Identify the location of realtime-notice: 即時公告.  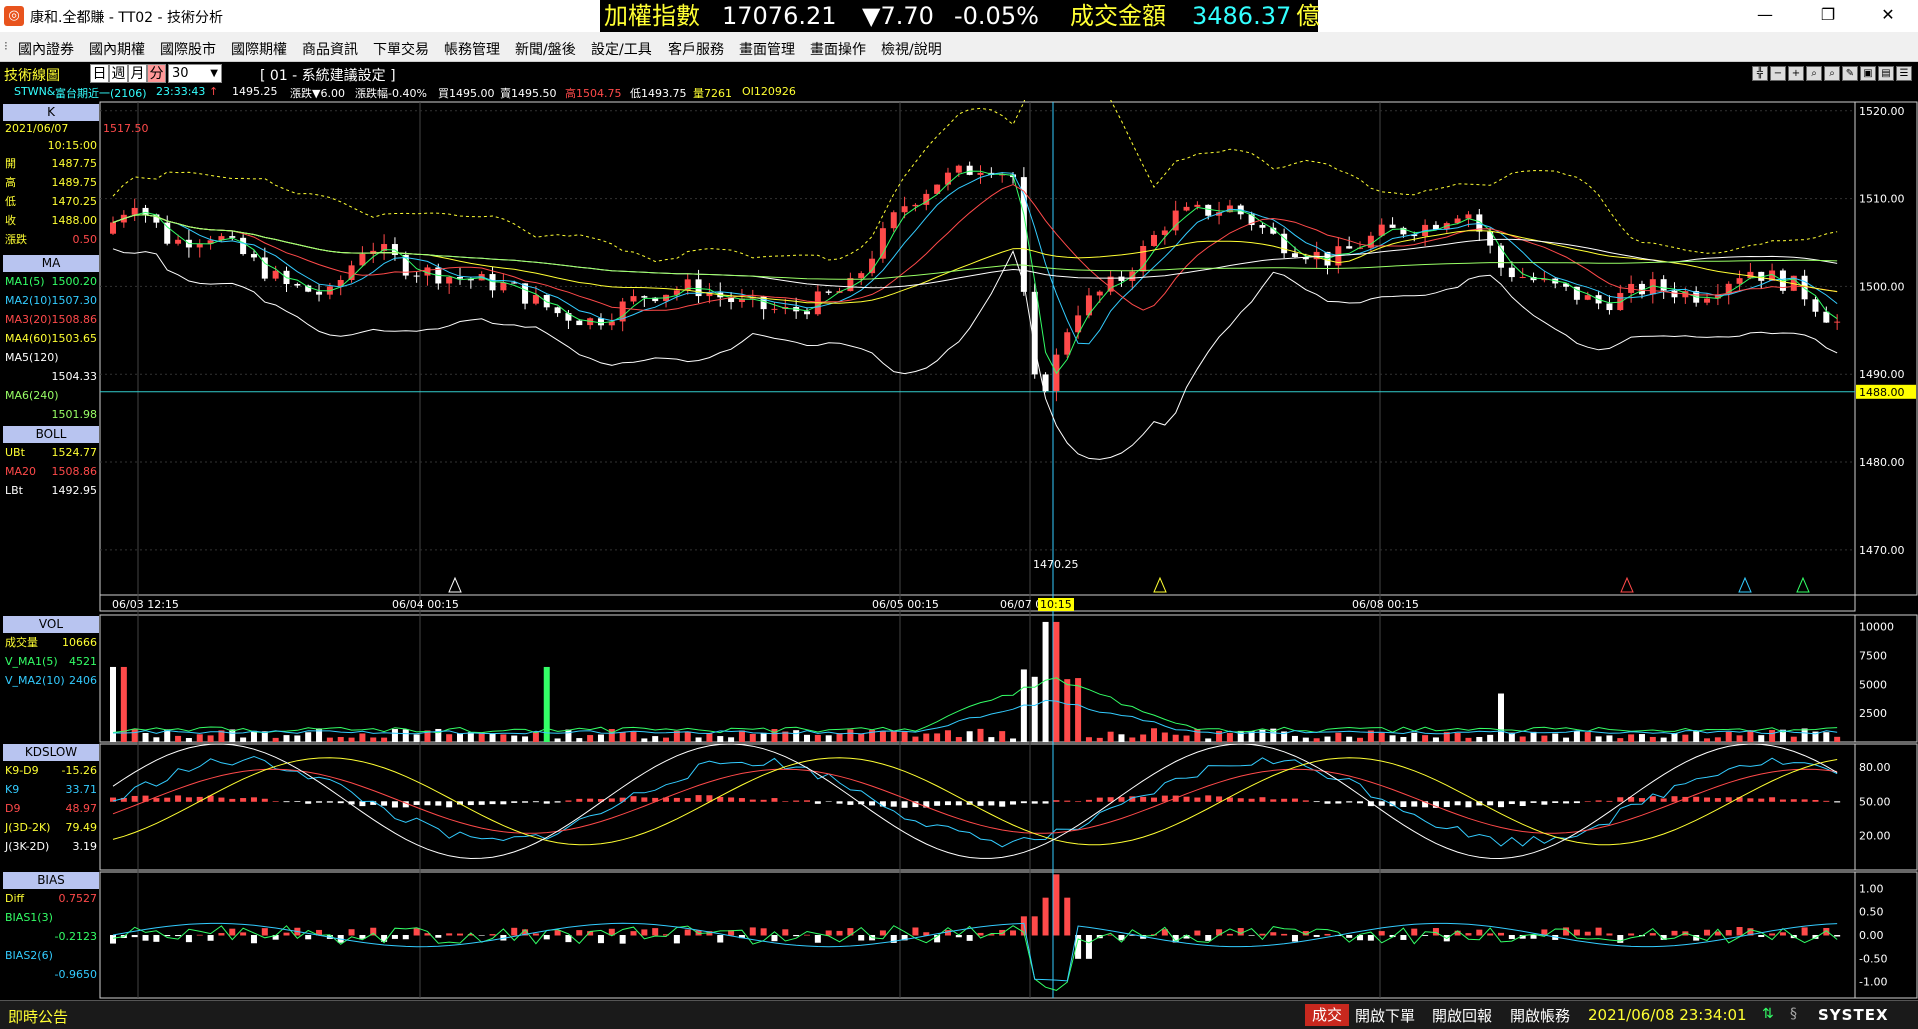
(38, 1016).